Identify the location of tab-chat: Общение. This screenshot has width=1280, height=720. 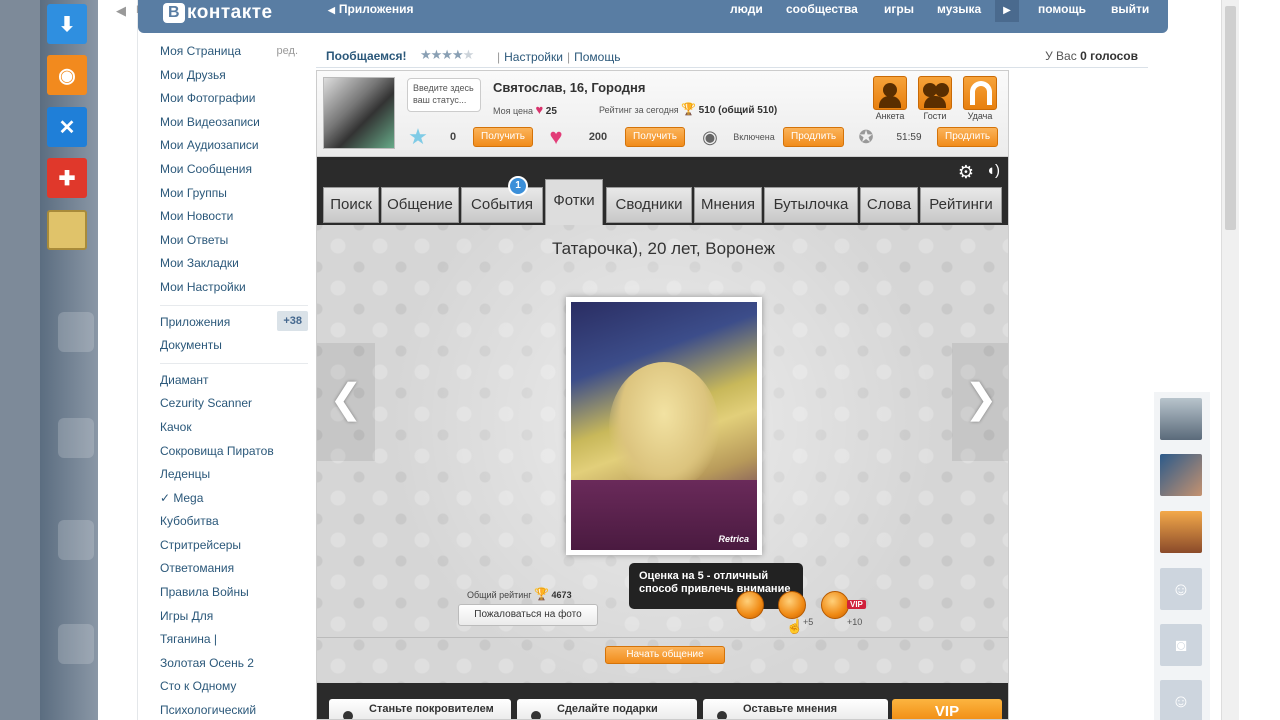
(420, 205).